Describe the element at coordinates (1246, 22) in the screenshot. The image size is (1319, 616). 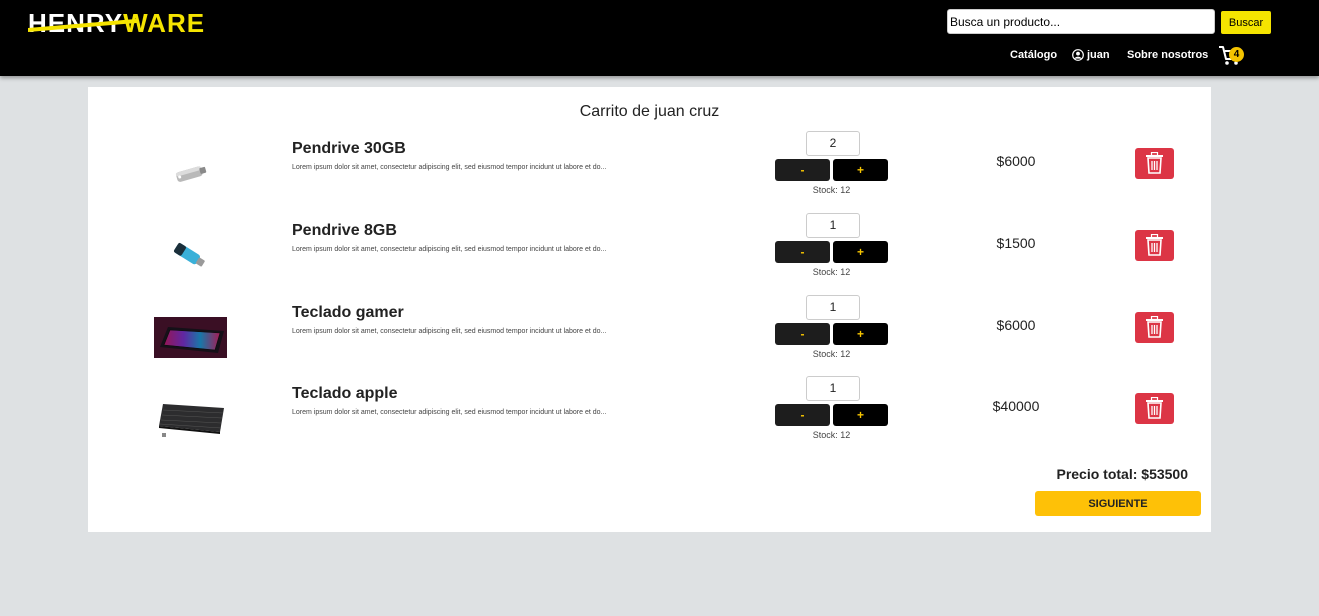
I see `search-button: Buscar` at that location.